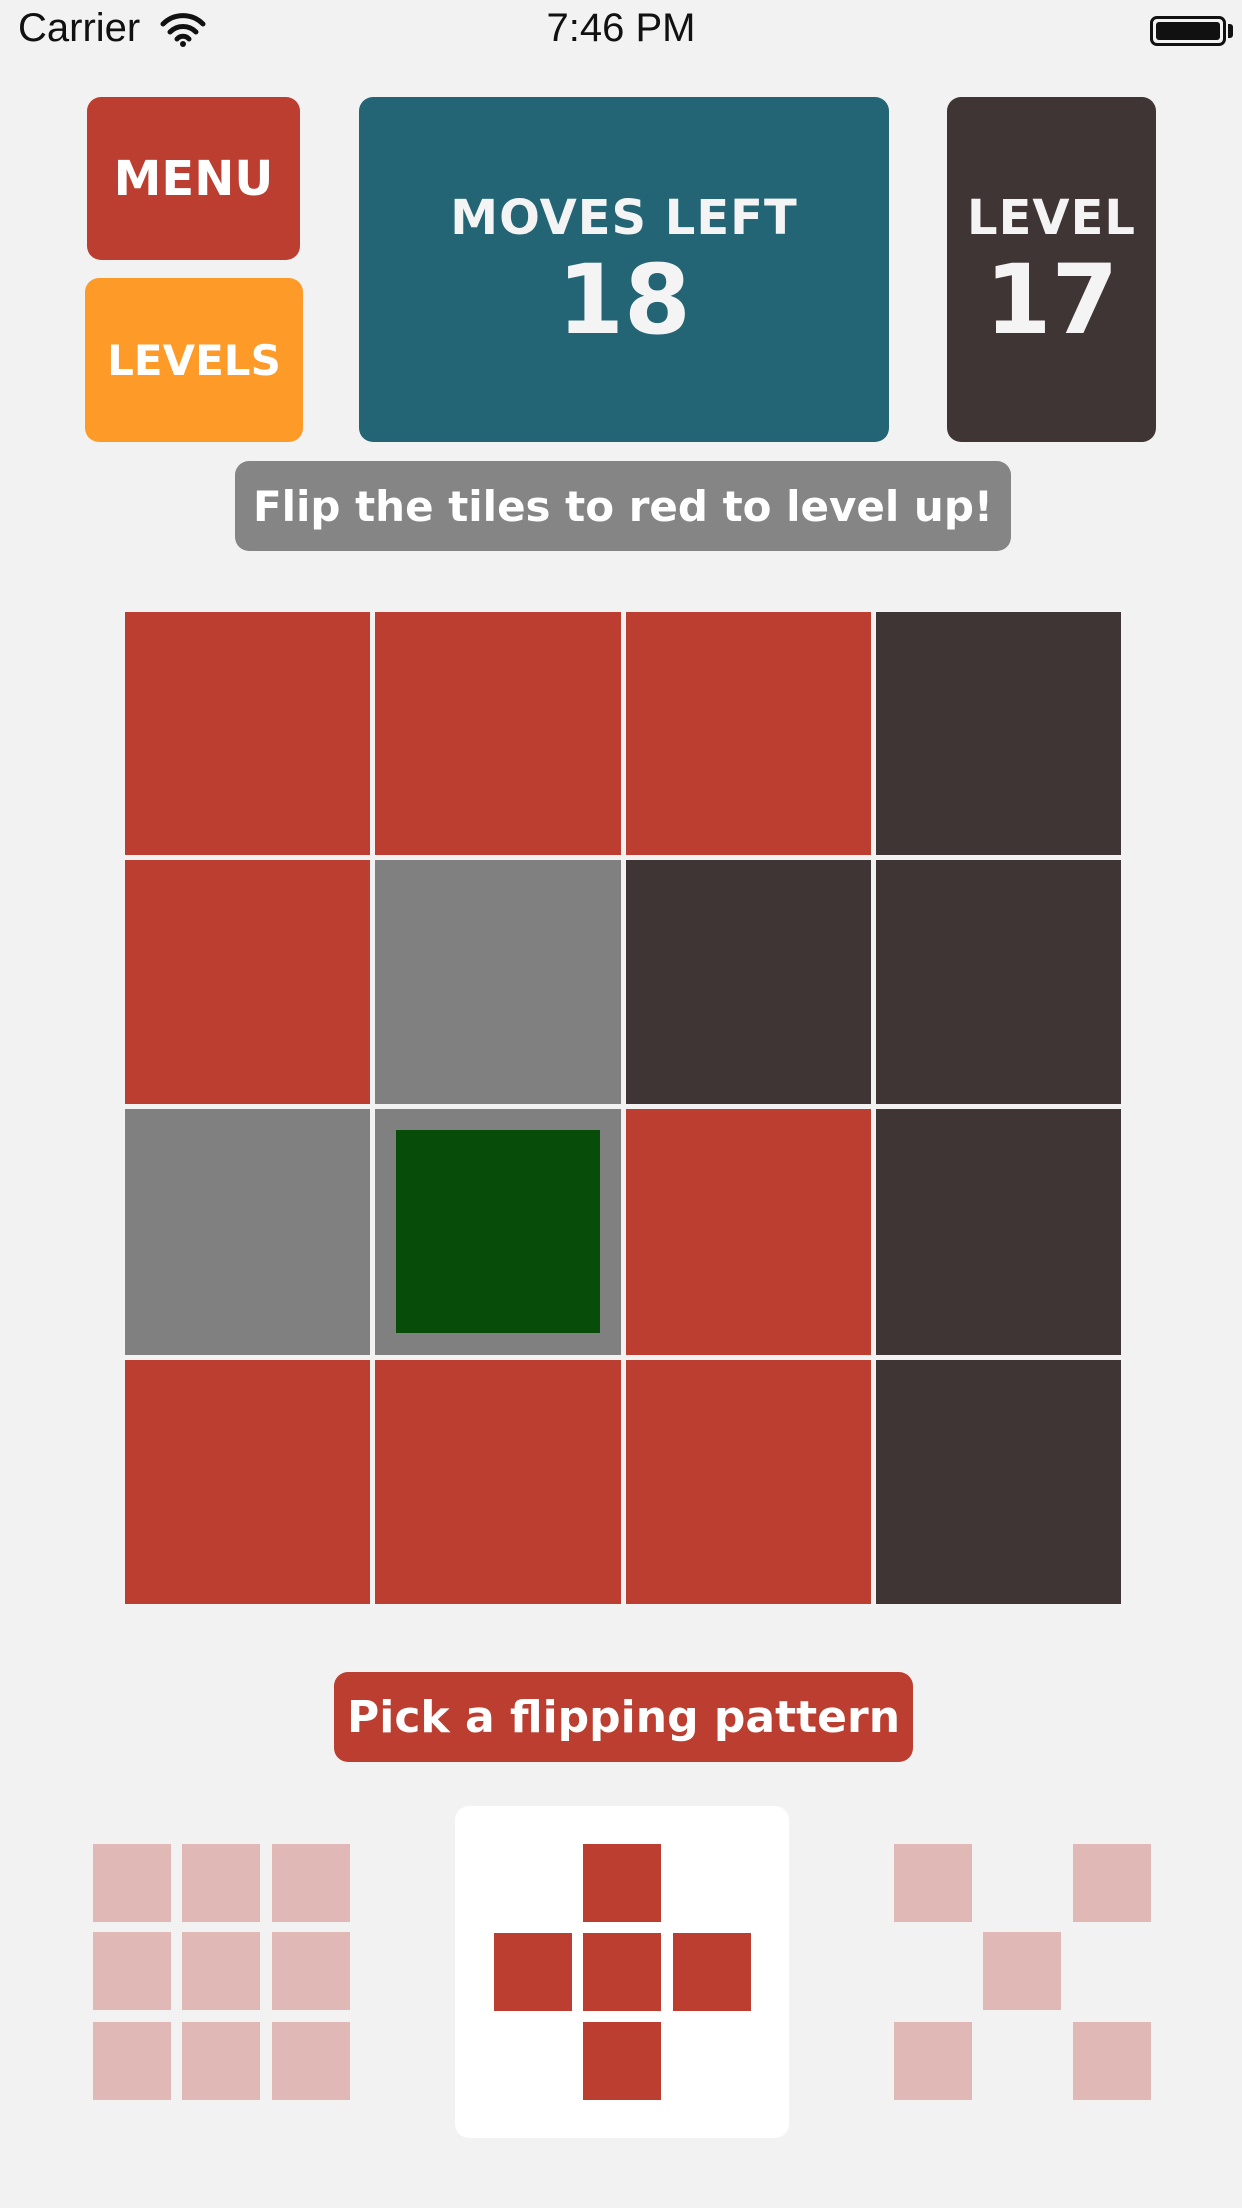 The image size is (1242, 2208). Describe the element at coordinates (1051, 299) in the screenshot. I see `level-value: 17` at that location.